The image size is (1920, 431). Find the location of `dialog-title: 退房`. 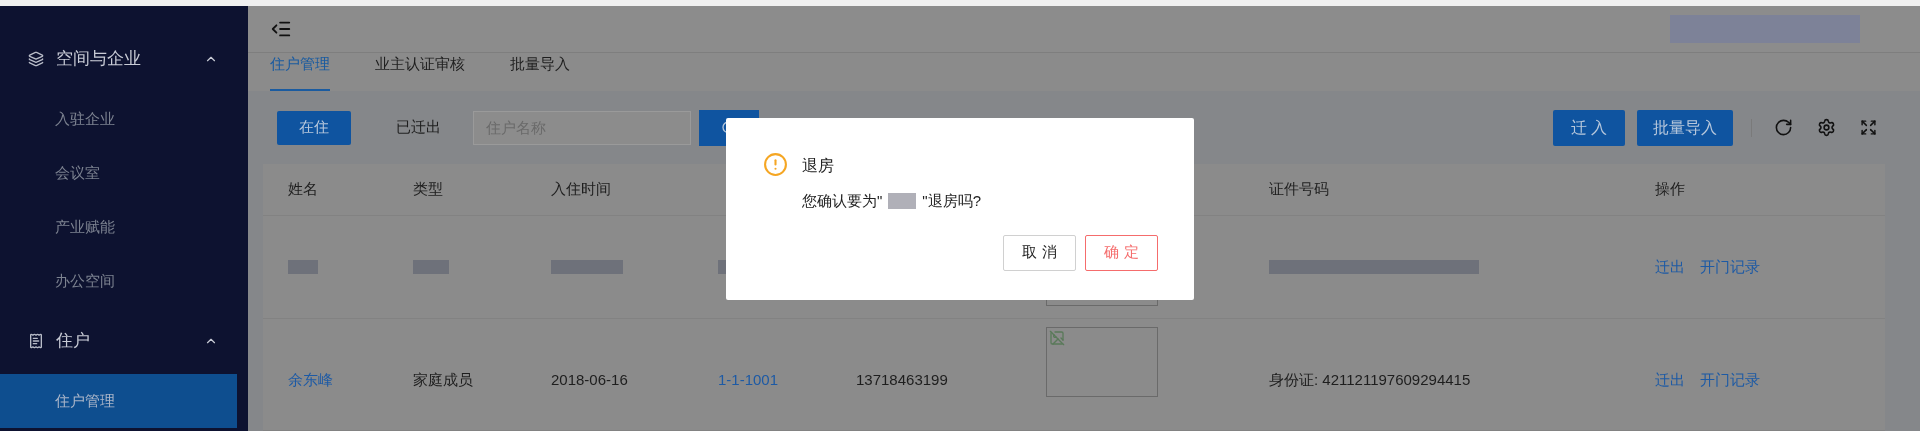

dialog-title: 退房 is located at coordinates (818, 166).